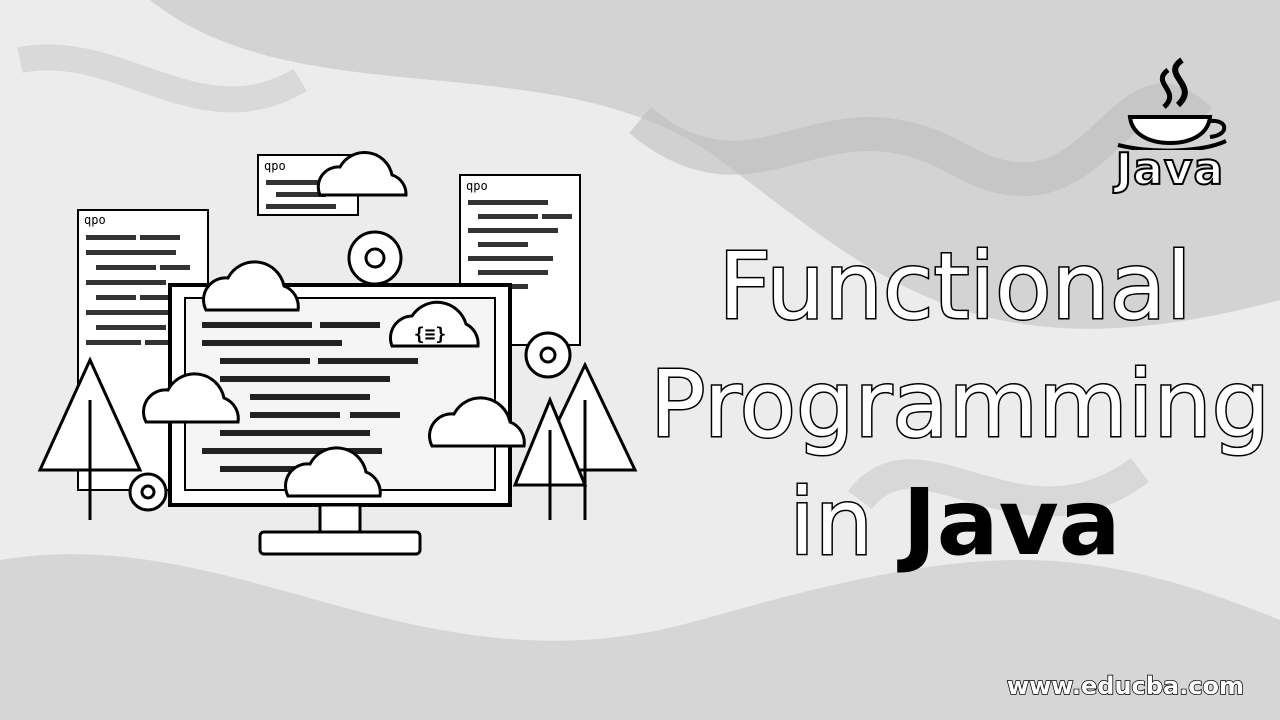 Image resolution: width=1280 pixels, height=720 pixels. What do you see at coordinates (251, 286) in the screenshot?
I see `cloud-icon` at bounding box center [251, 286].